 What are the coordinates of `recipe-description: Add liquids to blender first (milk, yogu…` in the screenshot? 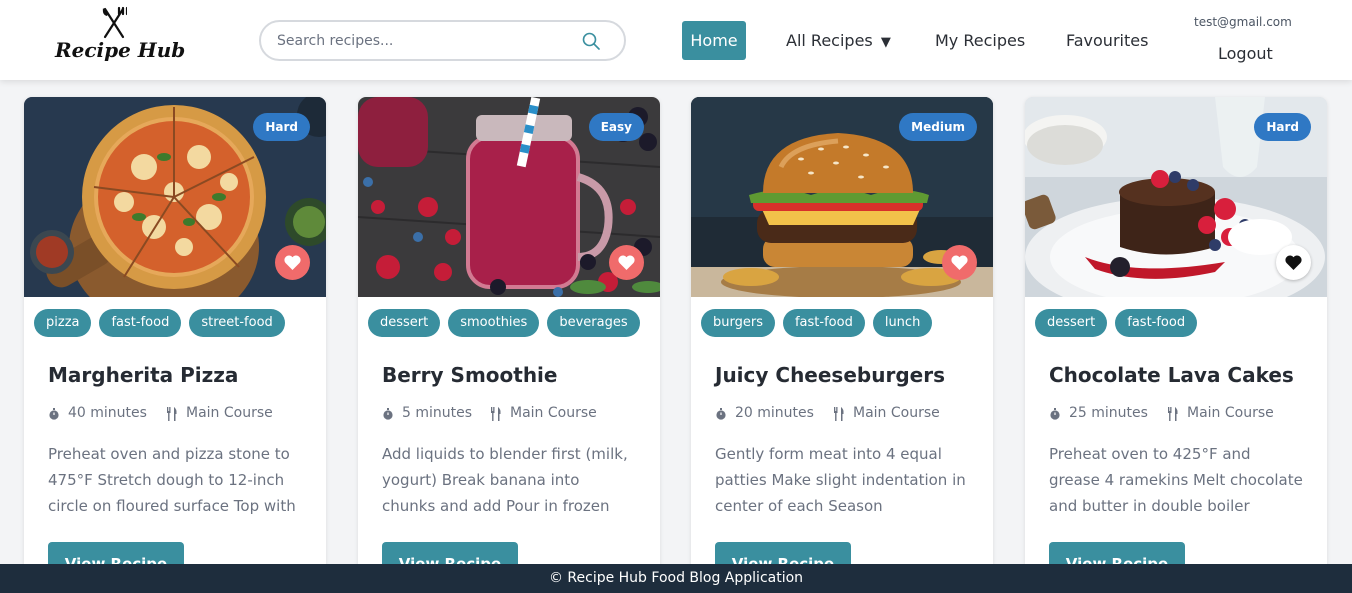 It's located at (505, 480).